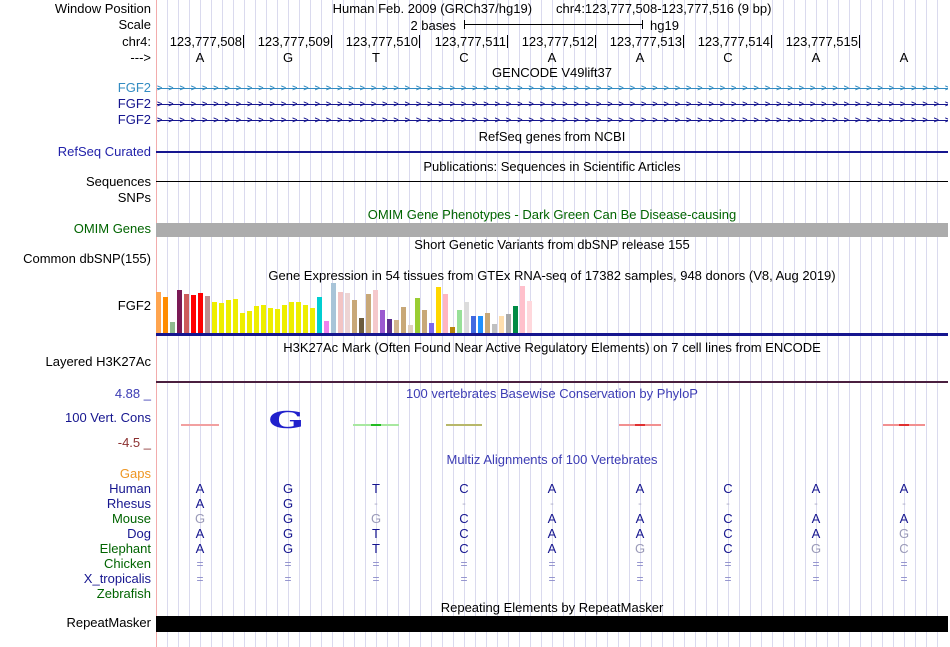 This screenshot has width=950, height=647. What do you see at coordinates (75, 534) in the screenshot?
I see `species-label-dog: Dog` at bounding box center [75, 534].